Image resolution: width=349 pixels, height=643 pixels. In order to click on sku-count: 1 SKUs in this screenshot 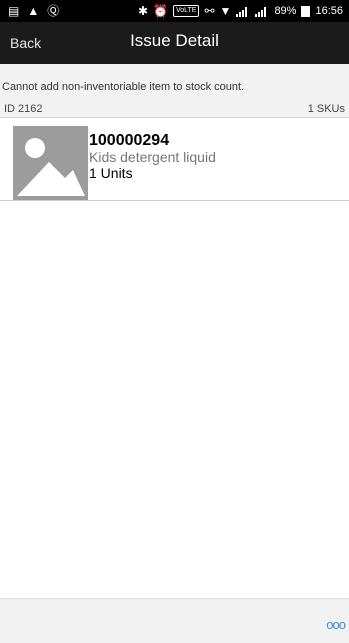, I will do `click(326, 109)`.